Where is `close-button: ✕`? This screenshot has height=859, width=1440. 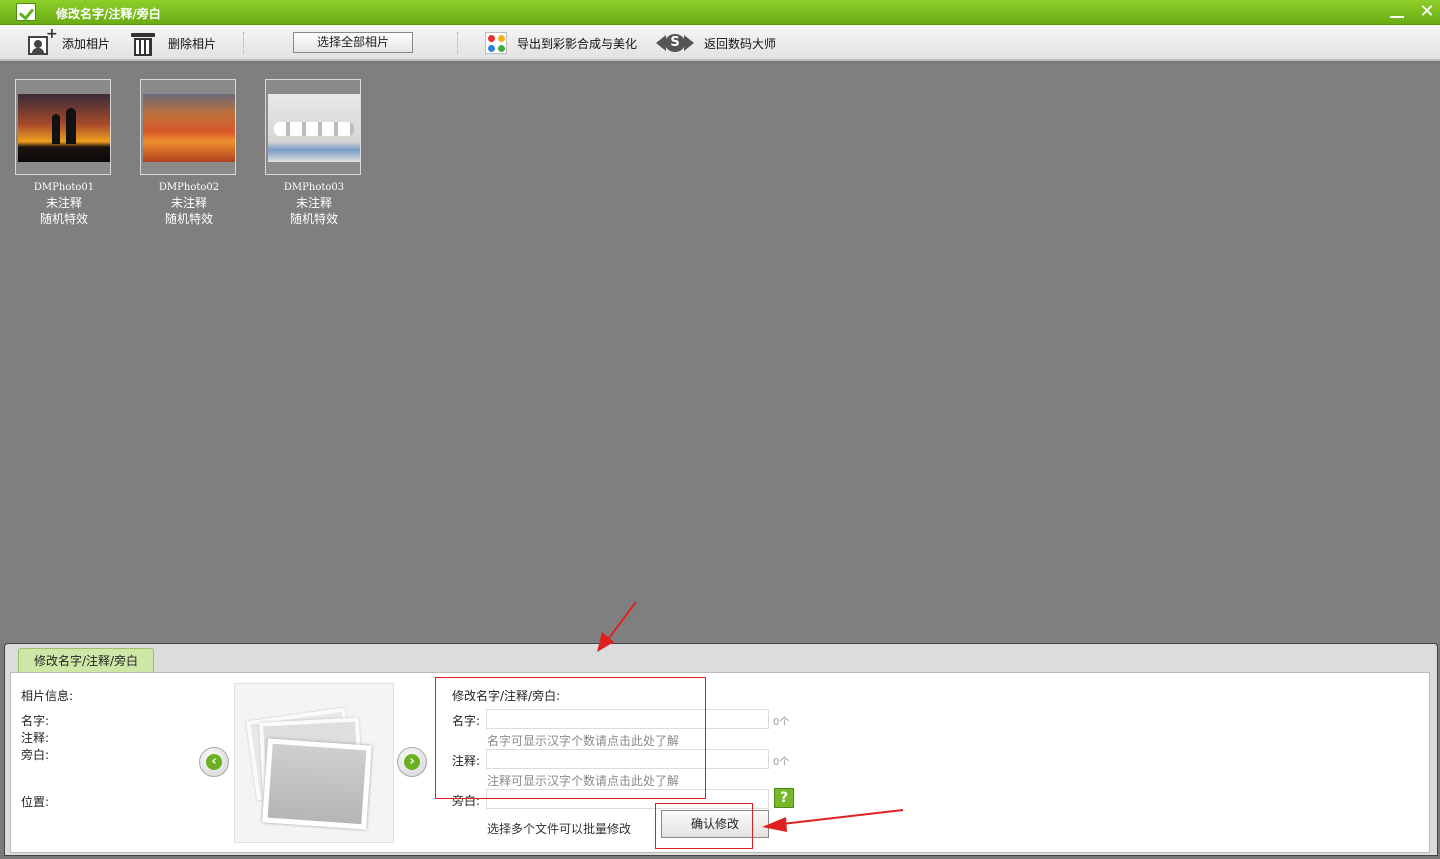 close-button: ✕ is located at coordinates (1427, 12).